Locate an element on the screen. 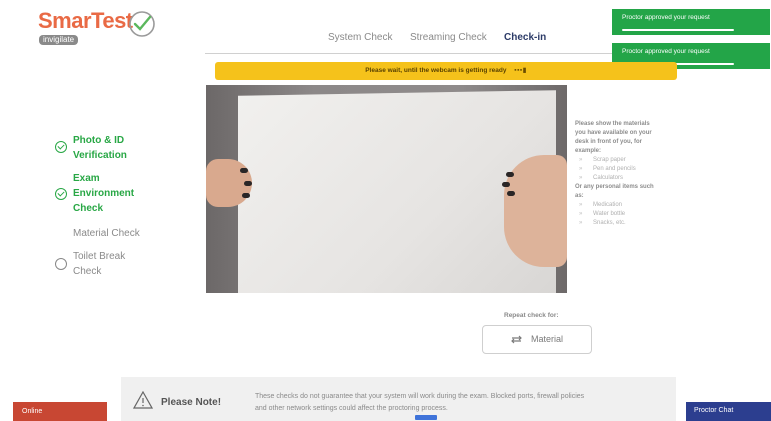 Image resolution: width=771 pixels, height=421 pixels. tab-streaming-check: Streaming Check is located at coordinates (448, 37).